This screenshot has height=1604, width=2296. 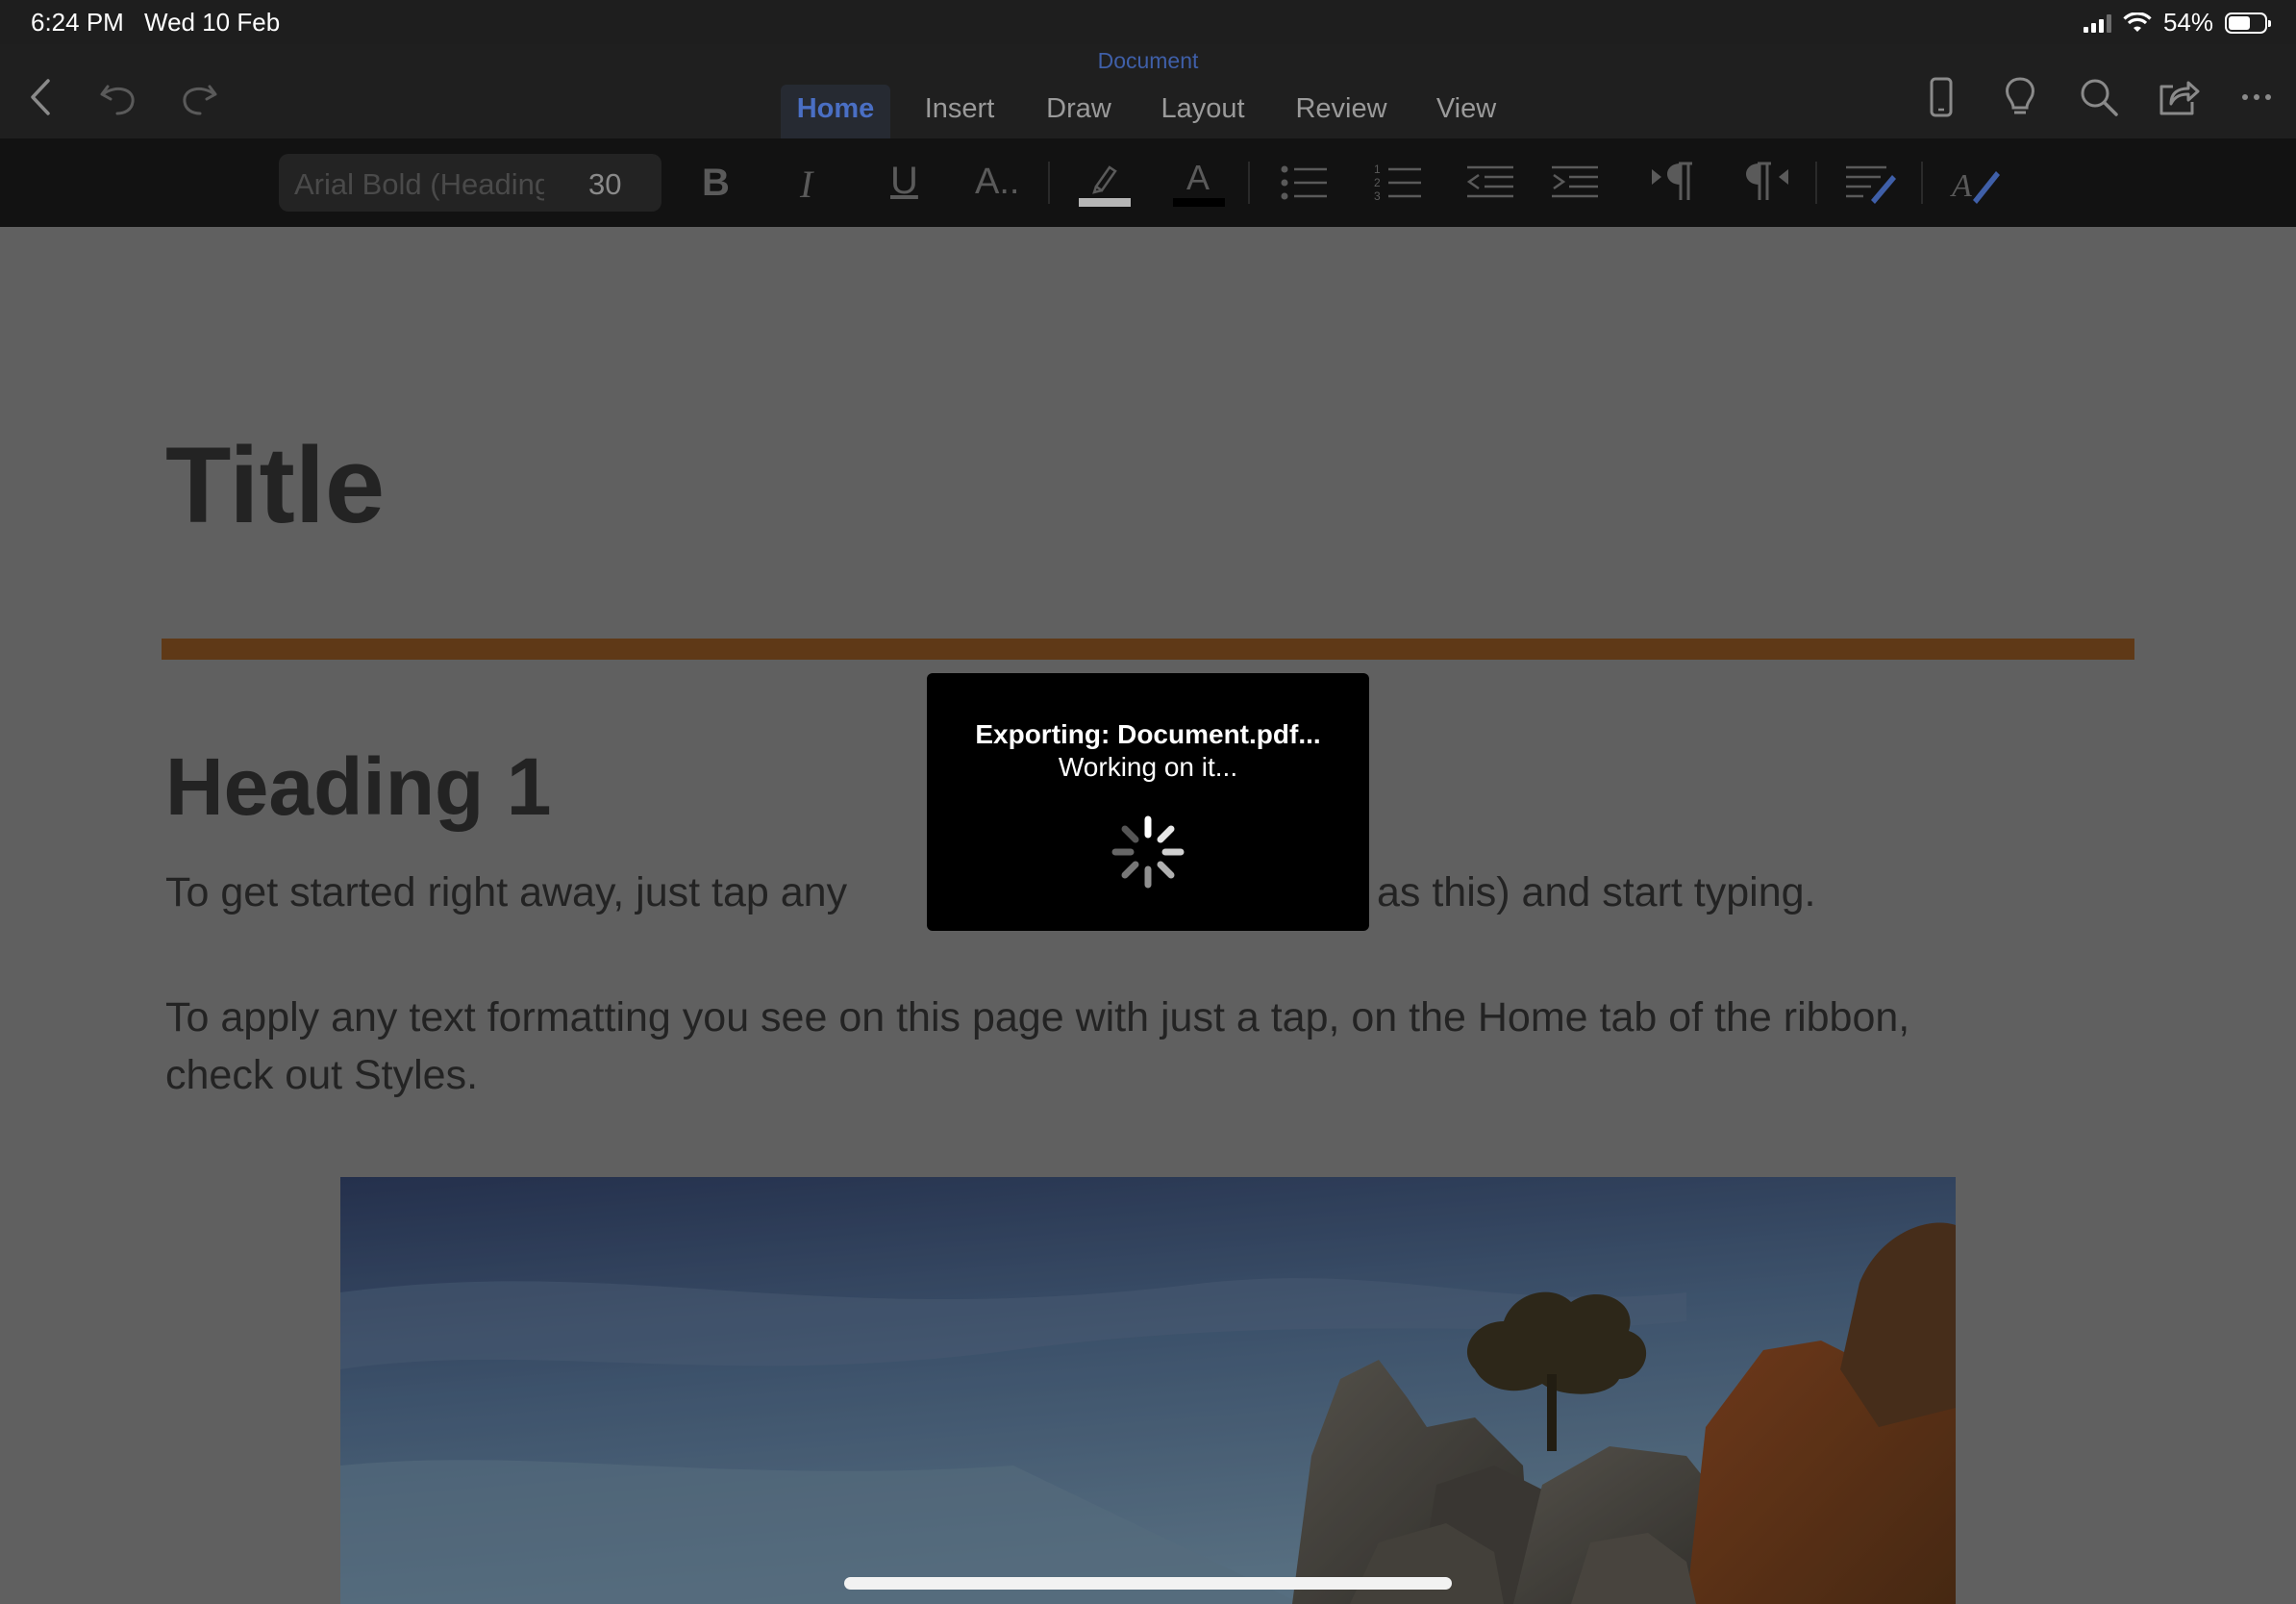 I want to click on increase-indent-icon, so click(x=1576, y=183).